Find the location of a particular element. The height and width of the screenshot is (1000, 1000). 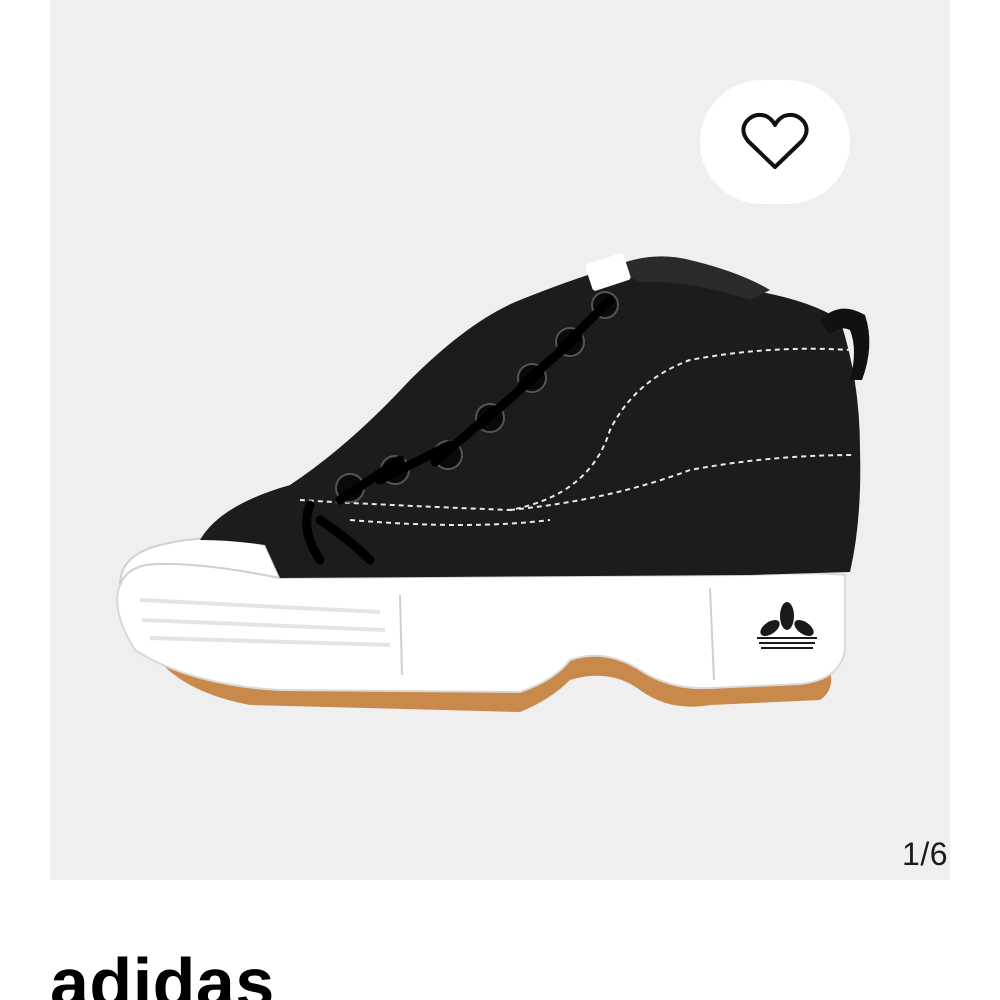

image-counter: 1/6 is located at coordinates (925, 854).